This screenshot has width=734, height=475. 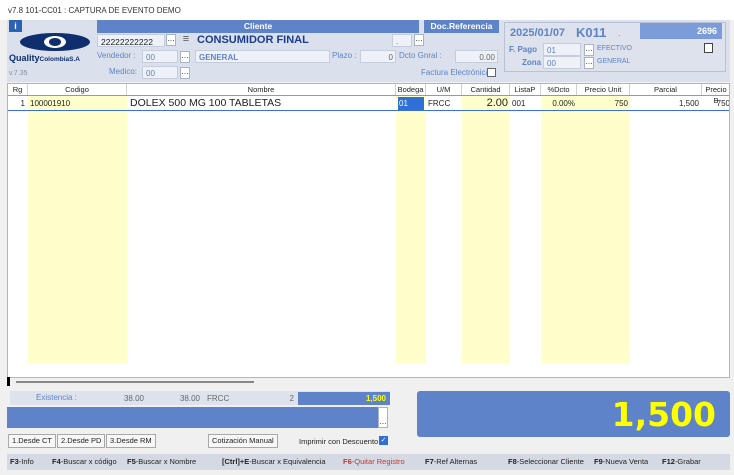 What do you see at coordinates (614, 61) in the screenshot?
I see `zona-name: GENERAL` at bounding box center [614, 61].